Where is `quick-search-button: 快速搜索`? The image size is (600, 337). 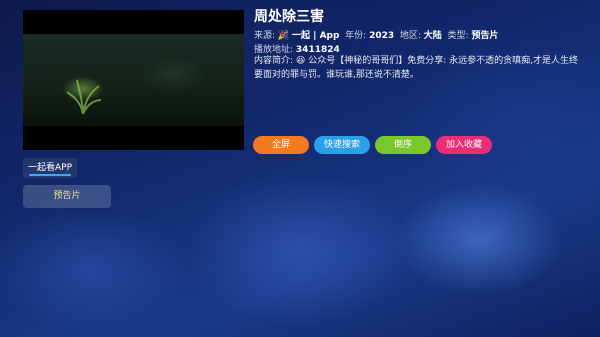
quick-search-button: 快速搜索 is located at coordinates (342, 145).